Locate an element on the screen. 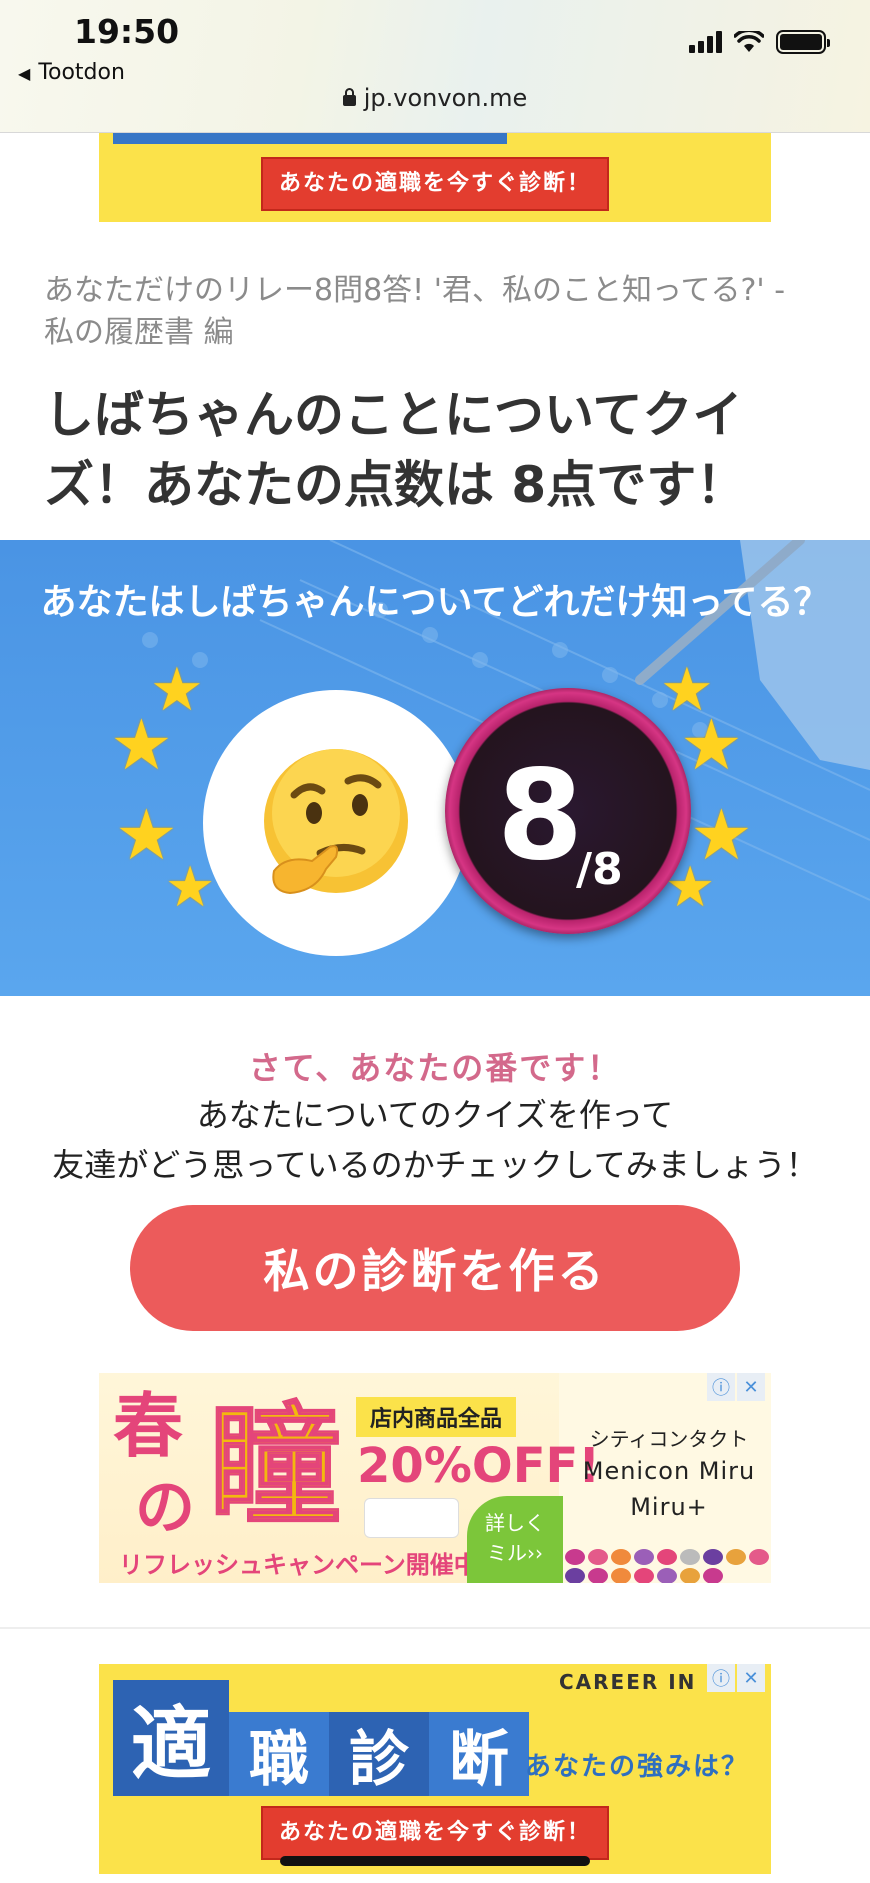 The image size is (870, 1883). score-total: /8 is located at coordinates (599, 869).